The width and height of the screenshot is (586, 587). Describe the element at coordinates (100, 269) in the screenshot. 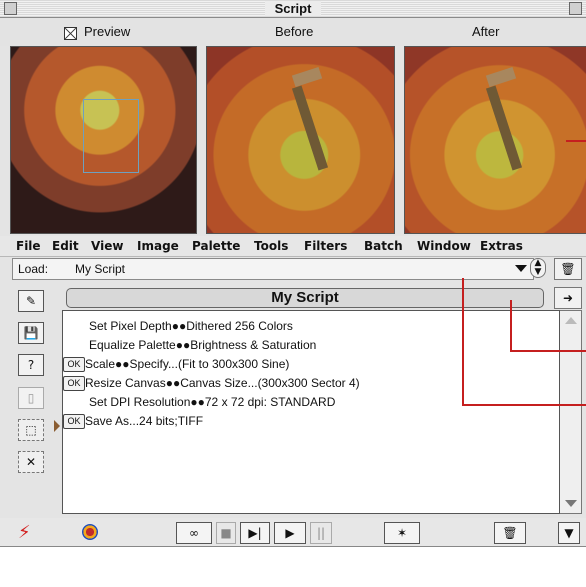

I see `load-value: My Script` at that location.